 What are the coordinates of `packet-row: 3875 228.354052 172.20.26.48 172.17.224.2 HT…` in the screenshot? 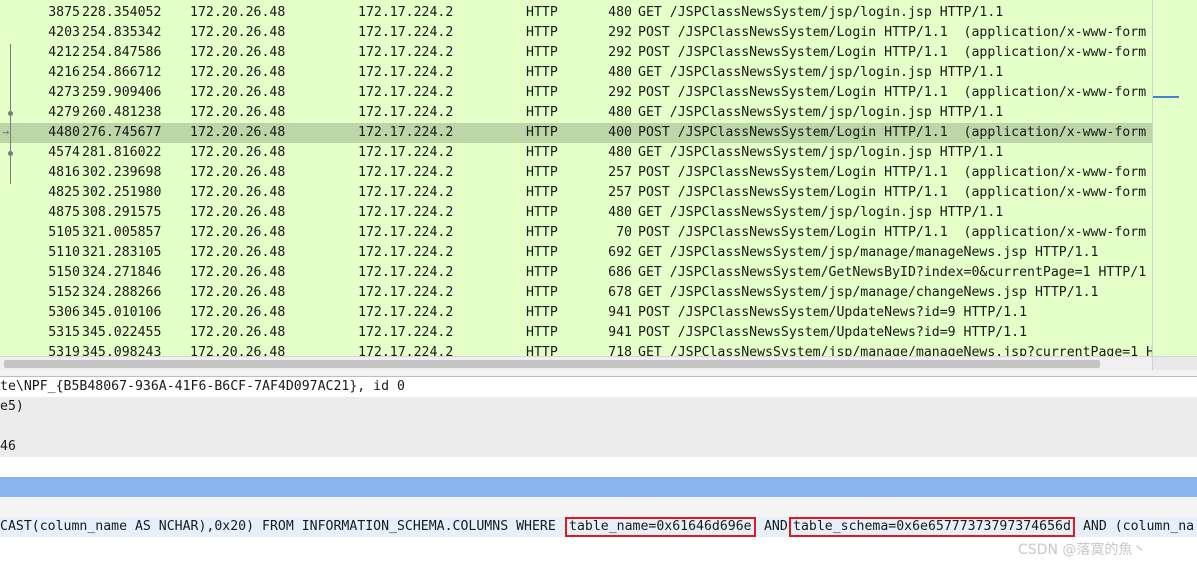 It's located at (576, 13).